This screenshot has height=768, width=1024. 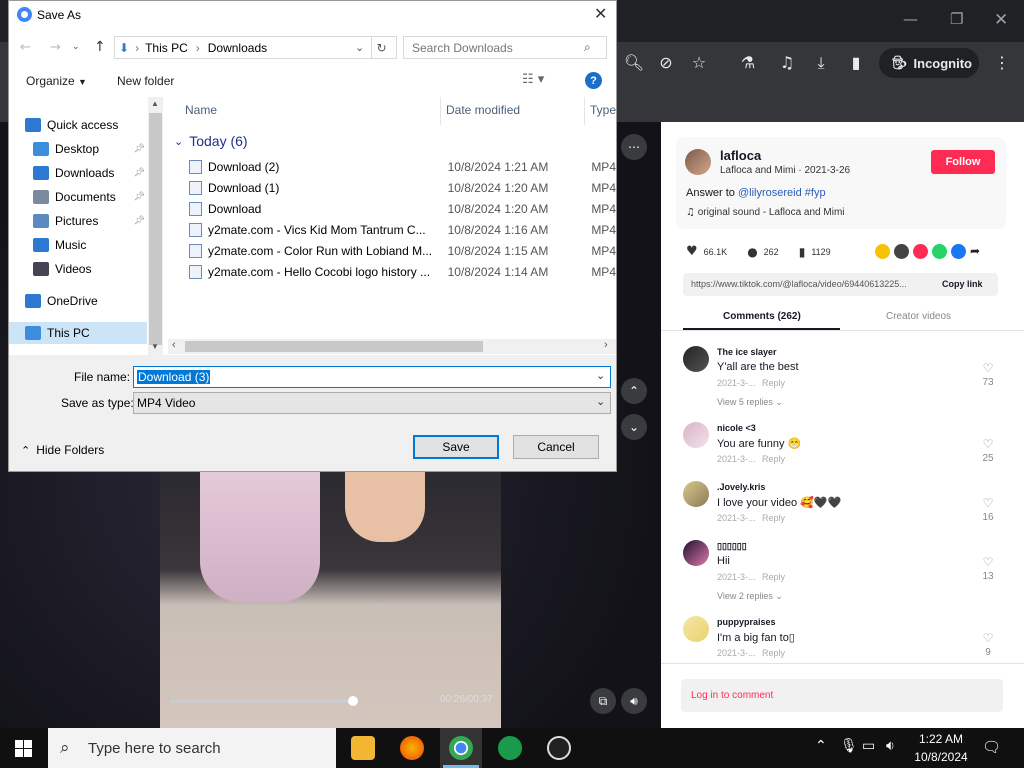 I want to click on organize-button: Organize ▼, so click(x=56, y=81).